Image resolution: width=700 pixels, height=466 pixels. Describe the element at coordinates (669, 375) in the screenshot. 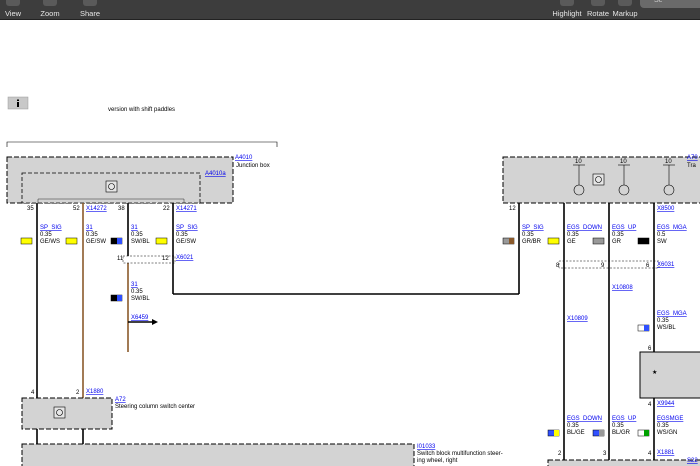

I see `module-partial` at that location.